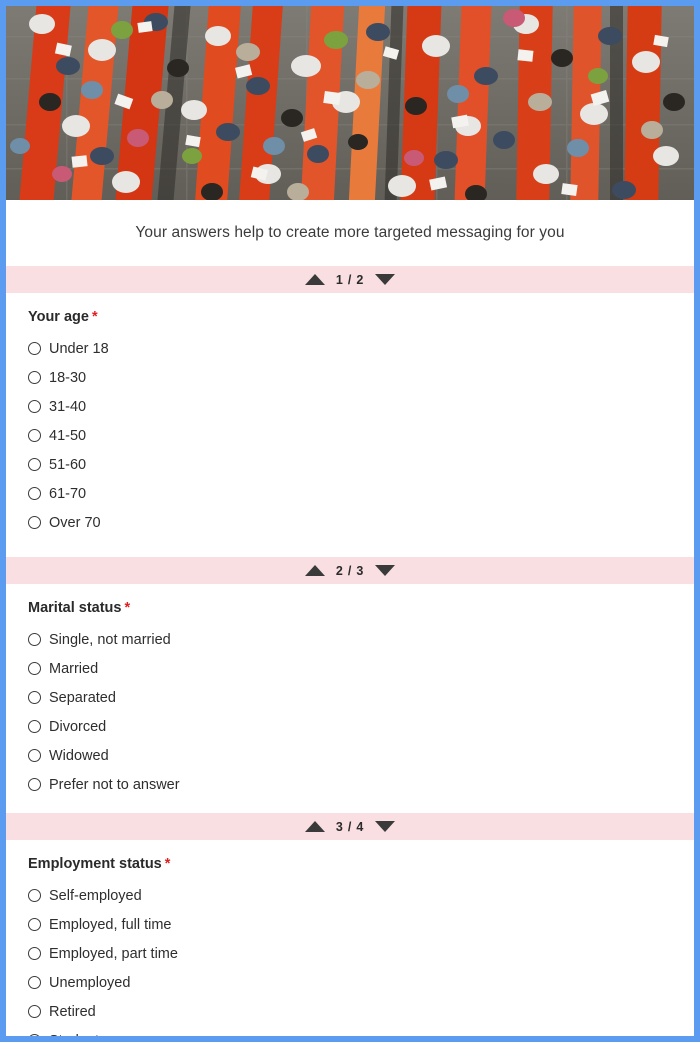  What do you see at coordinates (361, 464) in the screenshot?
I see `option-row: 51-60` at bounding box center [361, 464].